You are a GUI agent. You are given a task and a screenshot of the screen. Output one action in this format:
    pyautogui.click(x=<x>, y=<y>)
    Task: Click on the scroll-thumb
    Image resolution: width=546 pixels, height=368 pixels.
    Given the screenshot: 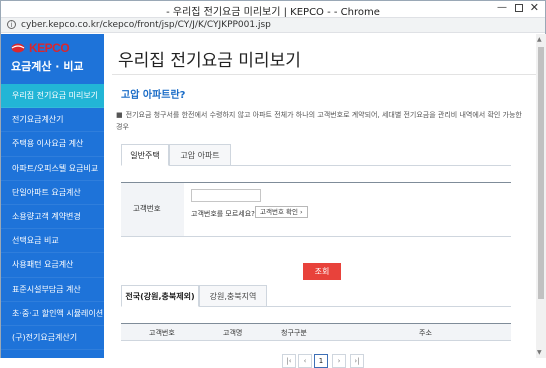 What is the action you would take?
    pyautogui.click(x=541, y=173)
    